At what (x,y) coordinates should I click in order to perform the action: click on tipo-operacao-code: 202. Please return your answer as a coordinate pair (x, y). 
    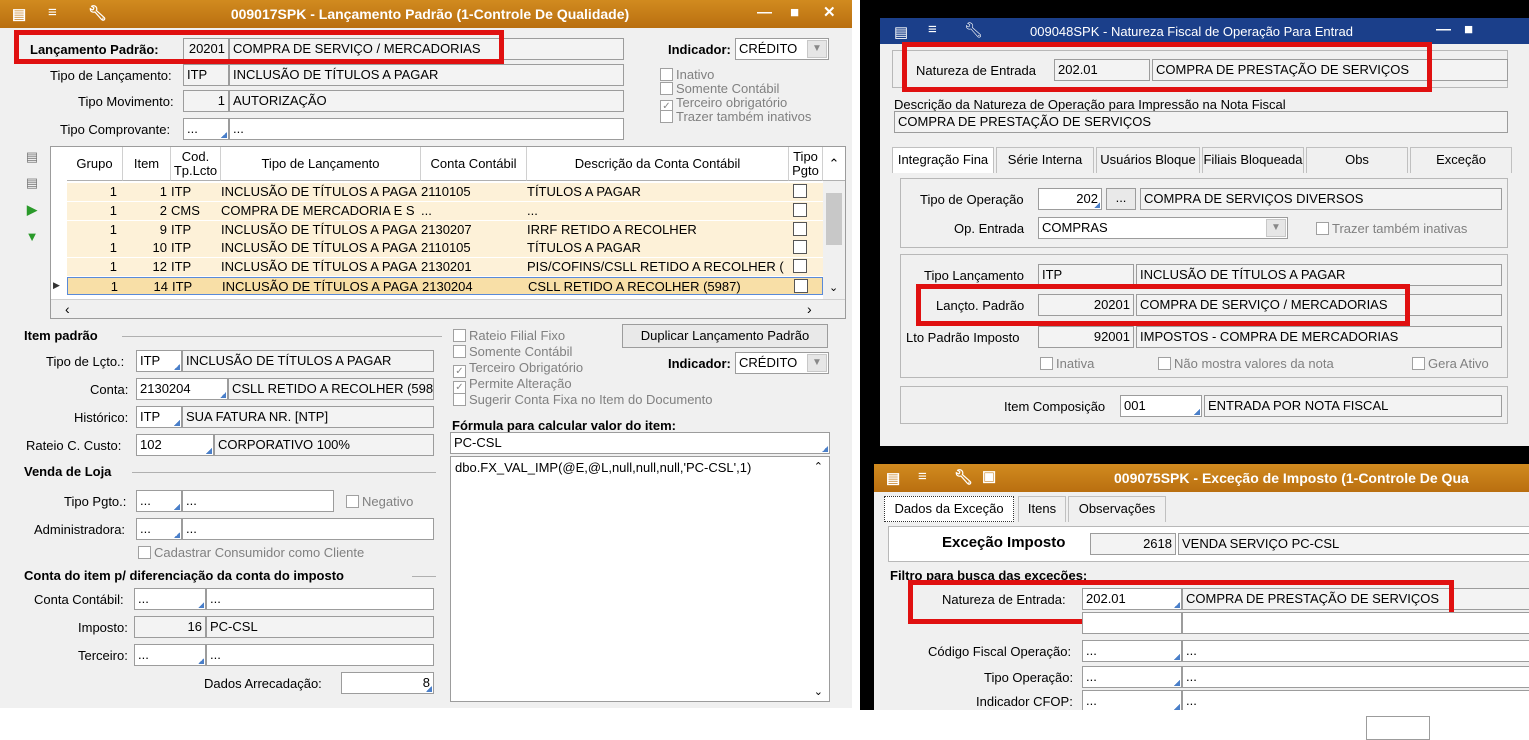
    Looking at the image, I should click on (1070, 199).